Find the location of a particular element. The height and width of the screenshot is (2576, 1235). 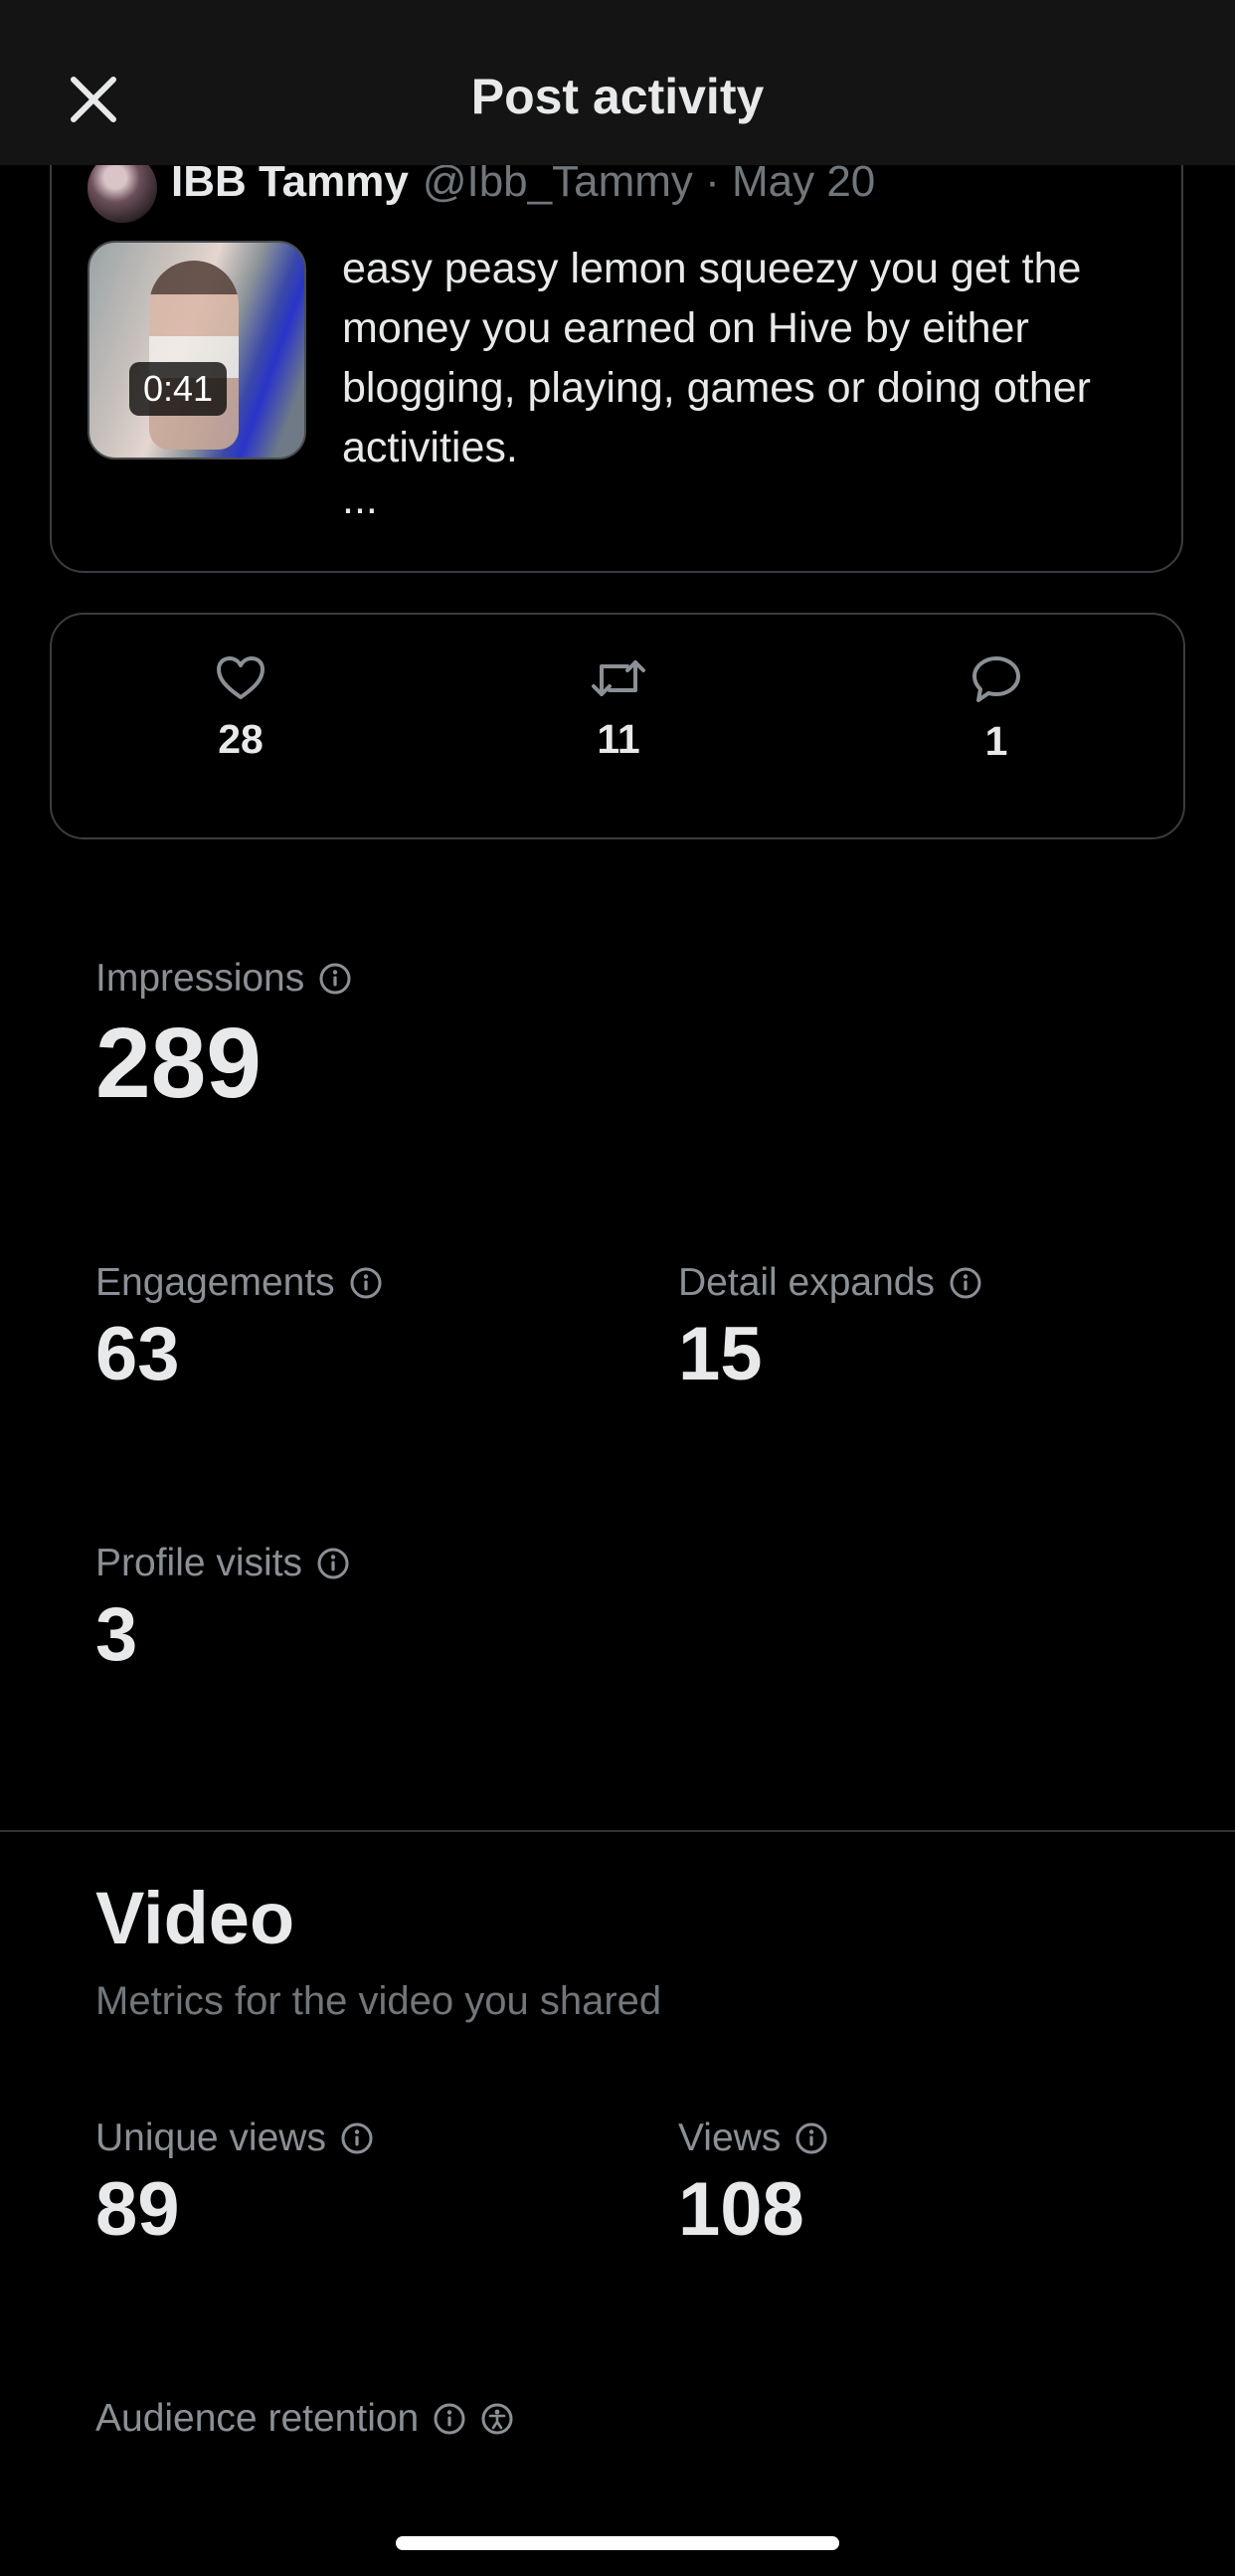

engagements-metric: Engagements 63 is located at coordinates (239, 1329).